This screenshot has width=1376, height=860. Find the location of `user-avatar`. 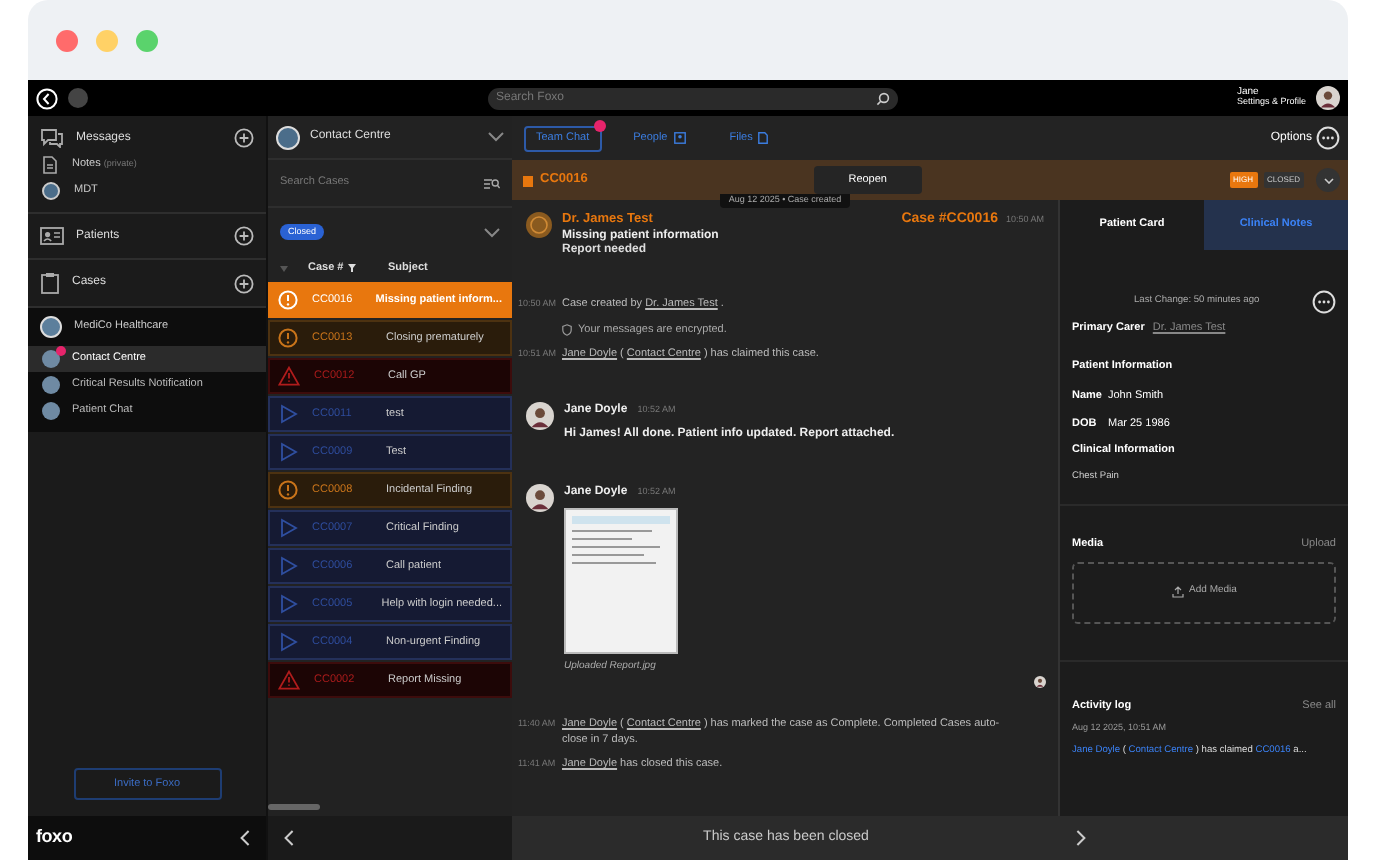

user-avatar is located at coordinates (1328, 98).